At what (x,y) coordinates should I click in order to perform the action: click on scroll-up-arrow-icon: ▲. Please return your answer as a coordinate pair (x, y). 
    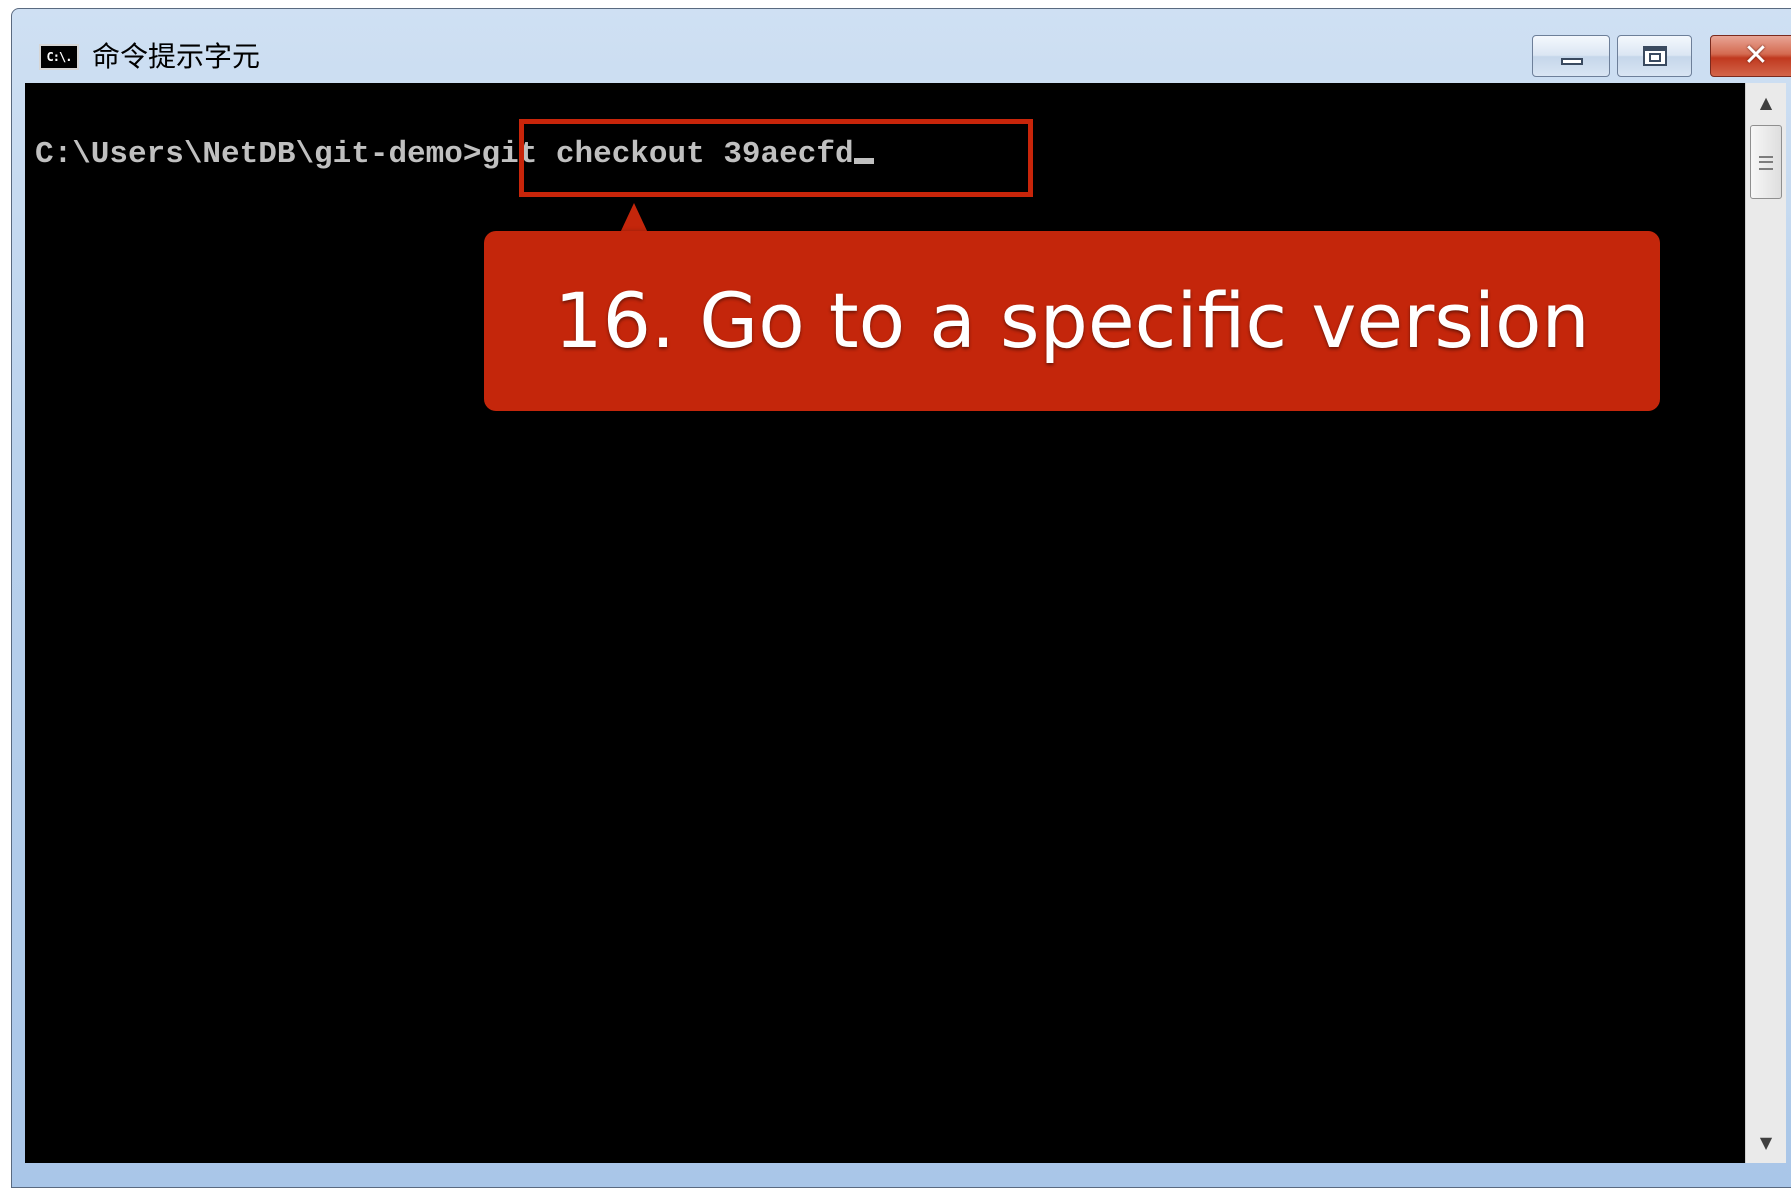
    Looking at the image, I should click on (1766, 103).